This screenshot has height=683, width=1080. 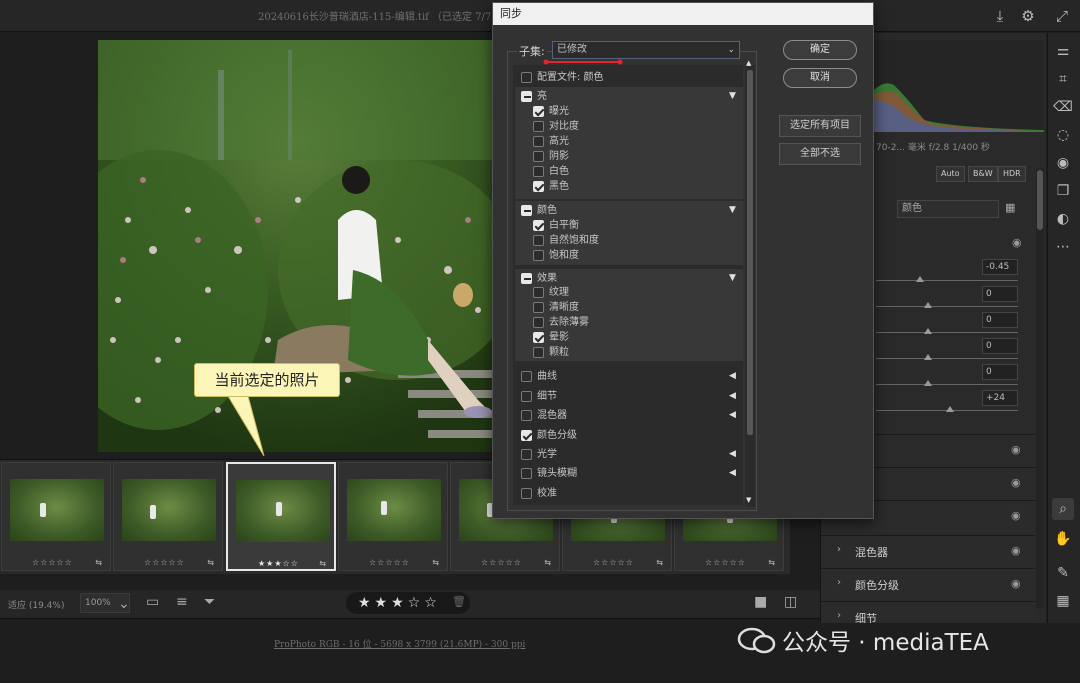 I want to click on filmstrip-thumb-selected: ★★★☆☆ ⇆, so click(x=281, y=516).